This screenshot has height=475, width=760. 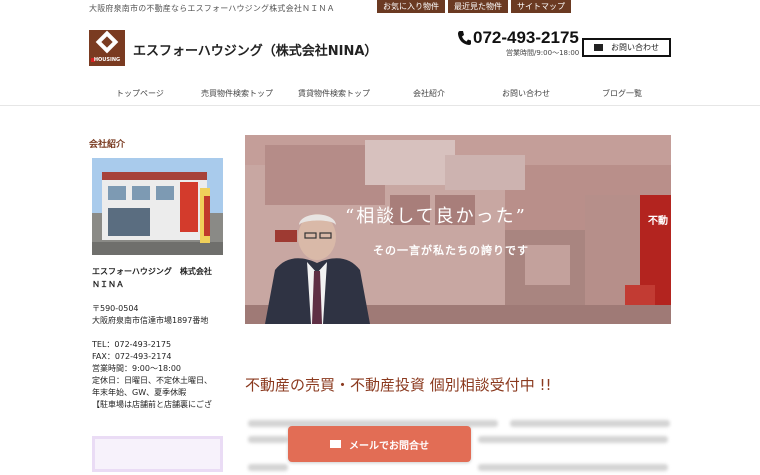 I want to click on hero-shop-sign: 不動, so click(x=658, y=221).